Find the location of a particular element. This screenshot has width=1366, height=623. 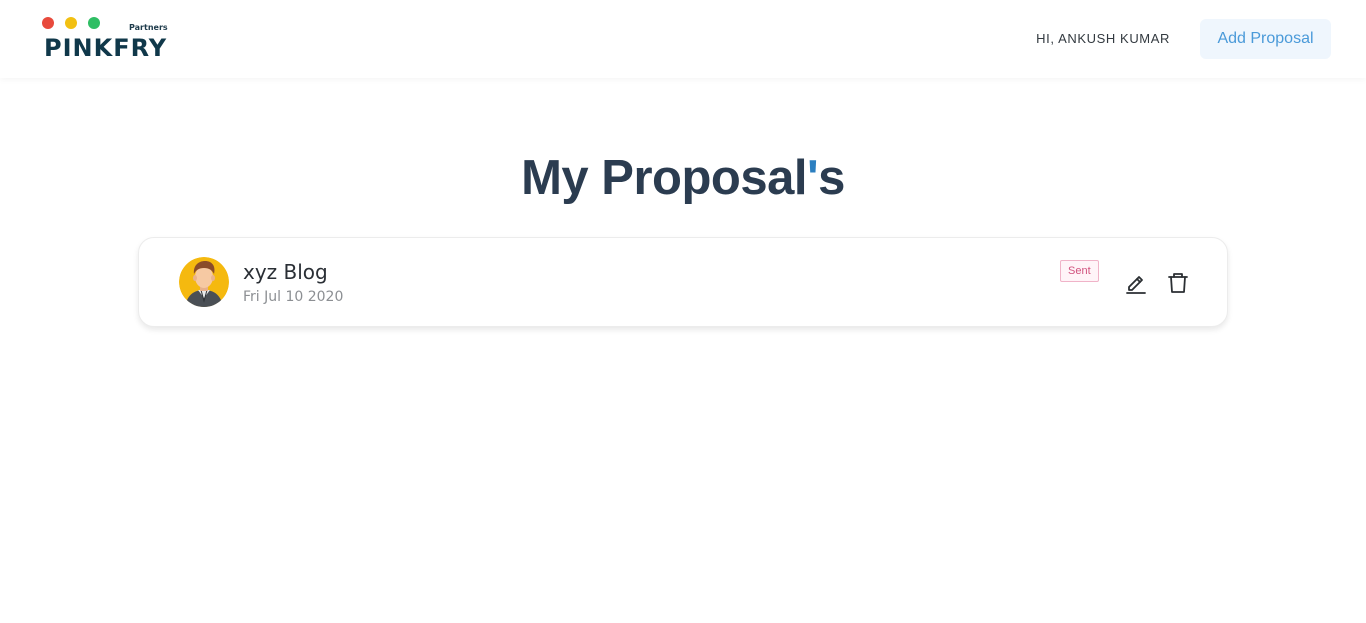

logo-yellow-dot is located at coordinates (71, 23).